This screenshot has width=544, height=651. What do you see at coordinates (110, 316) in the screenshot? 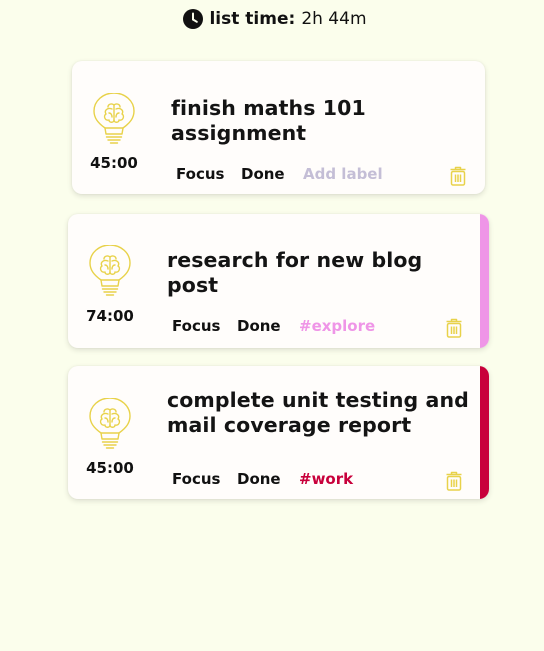
I see `task-timer: 74:00` at bounding box center [110, 316].